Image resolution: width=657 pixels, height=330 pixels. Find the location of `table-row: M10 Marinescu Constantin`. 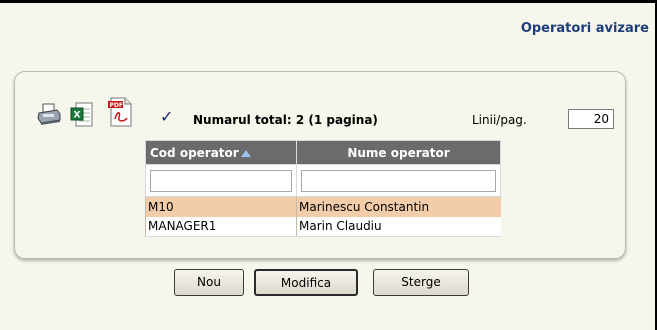

table-row: M10 Marinescu Constantin is located at coordinates (323, 206).